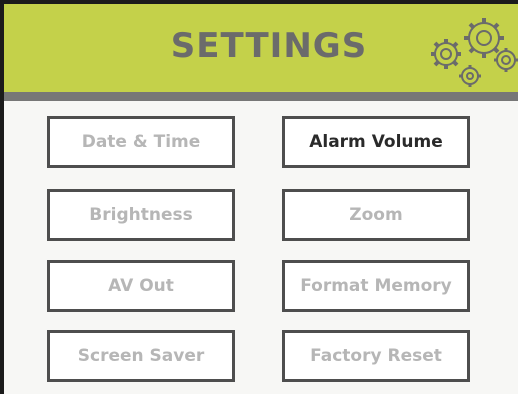  Describe the element at coordinates (141, 356) in the screenshot. I see `screen-saver-button: Screen Saver` at that location.